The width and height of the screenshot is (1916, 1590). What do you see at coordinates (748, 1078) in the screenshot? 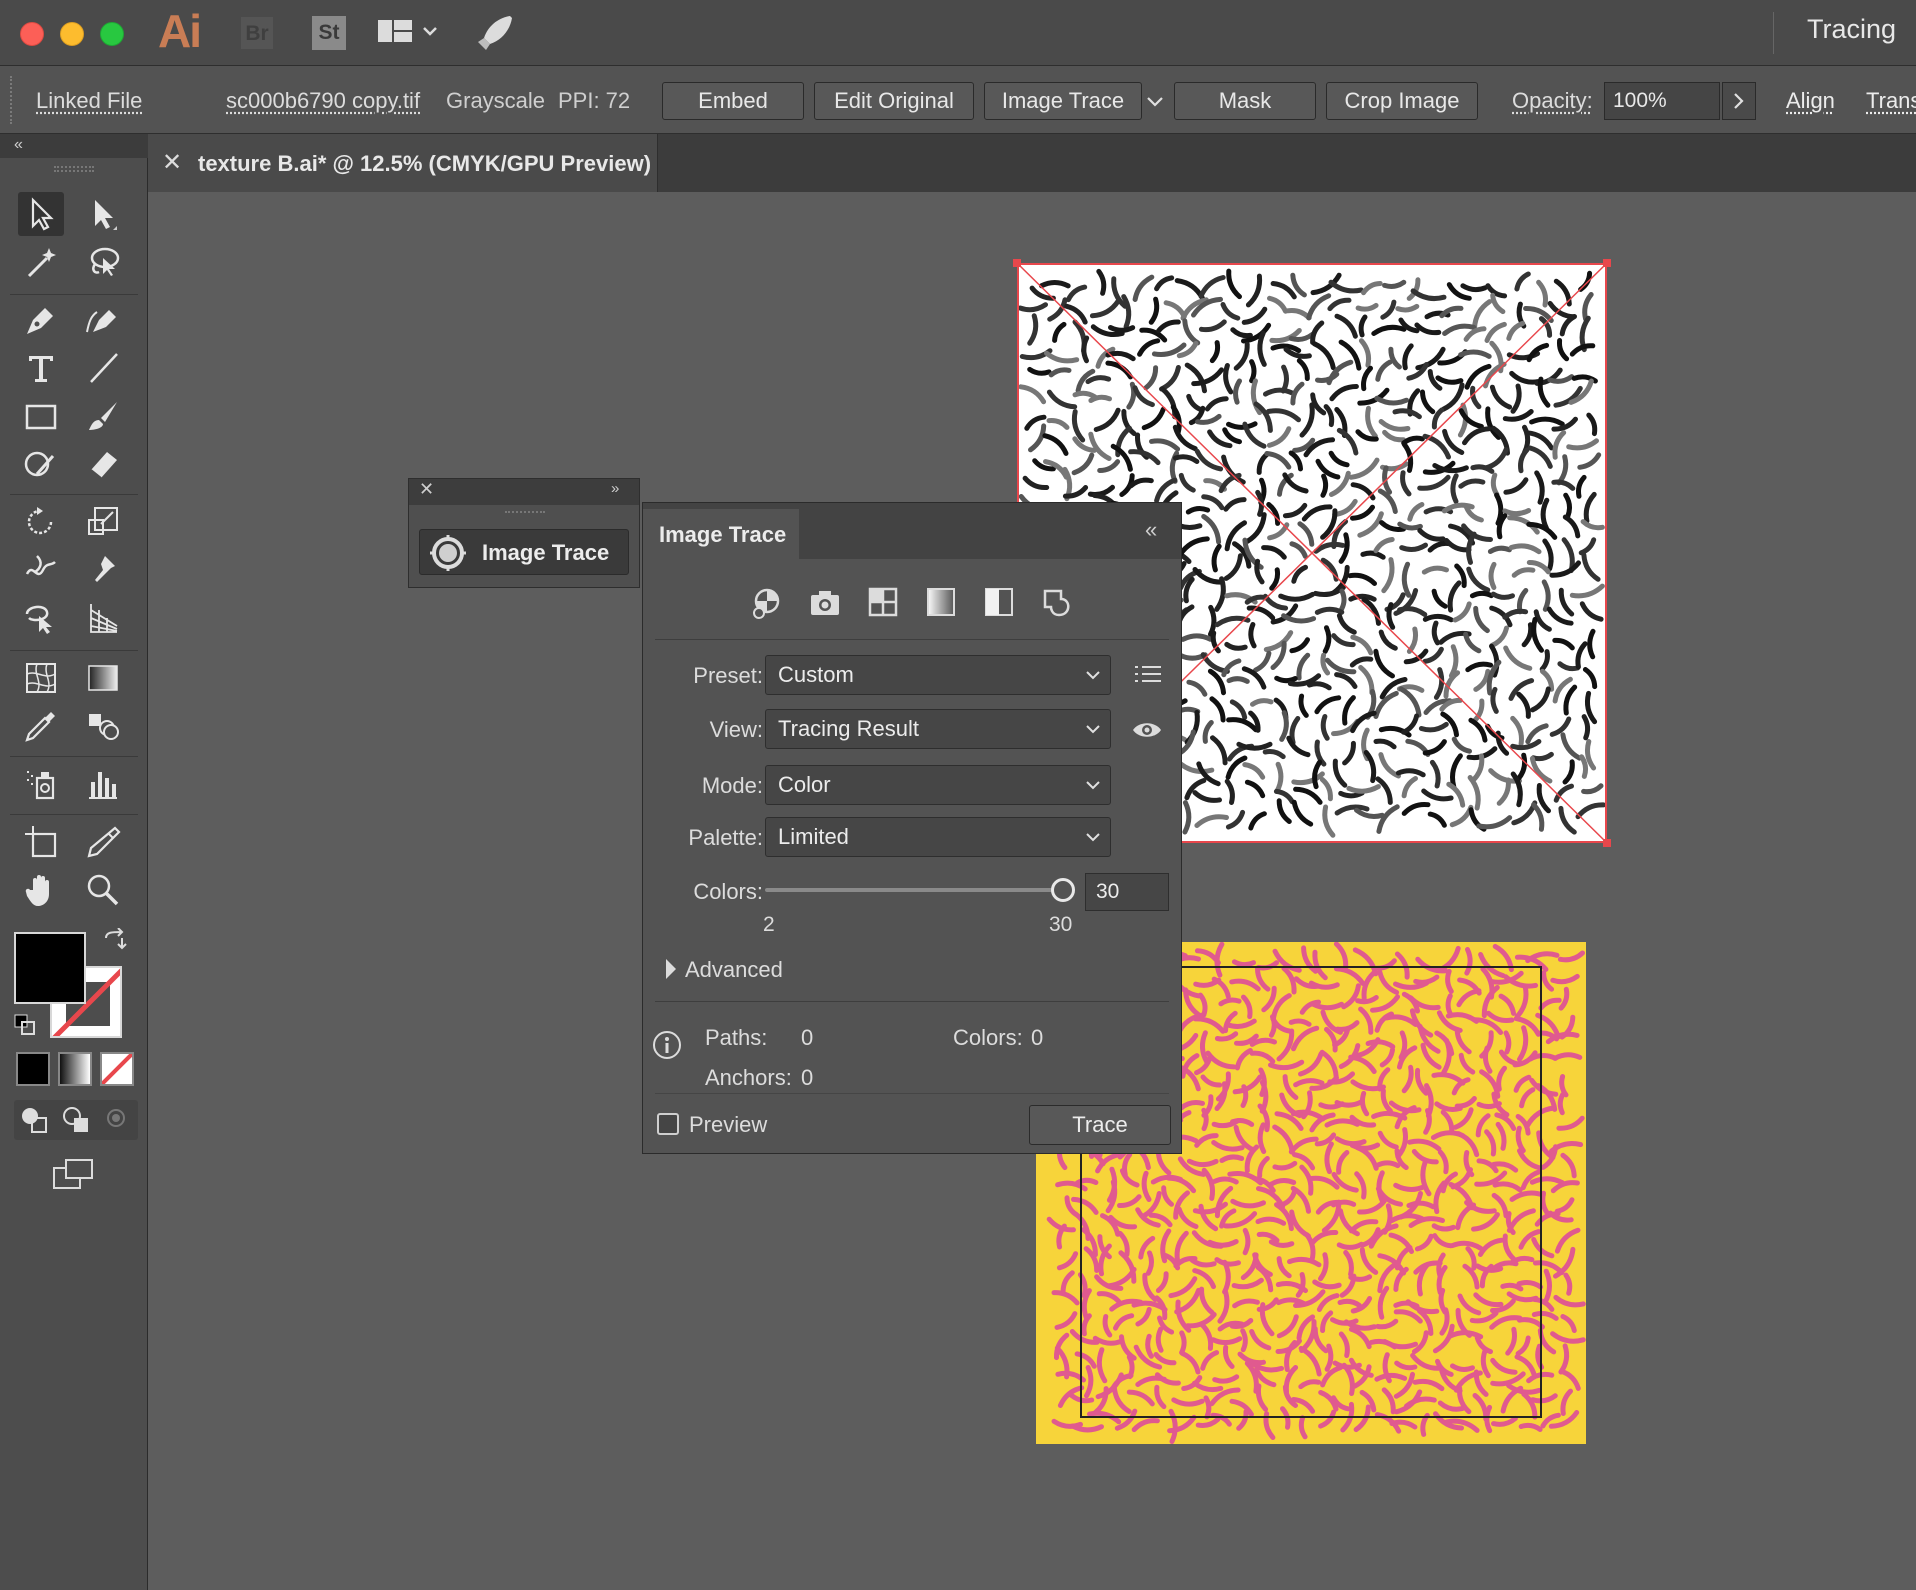
I see `anchors-label: Anchors:` at bounding box center [748, 1078].